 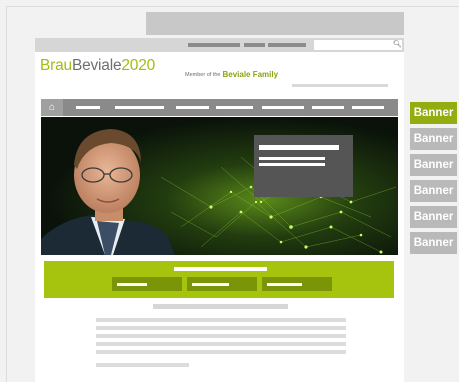 I want to click on brand-logo: BrauBeviale2020, so click(x=97, y=66).